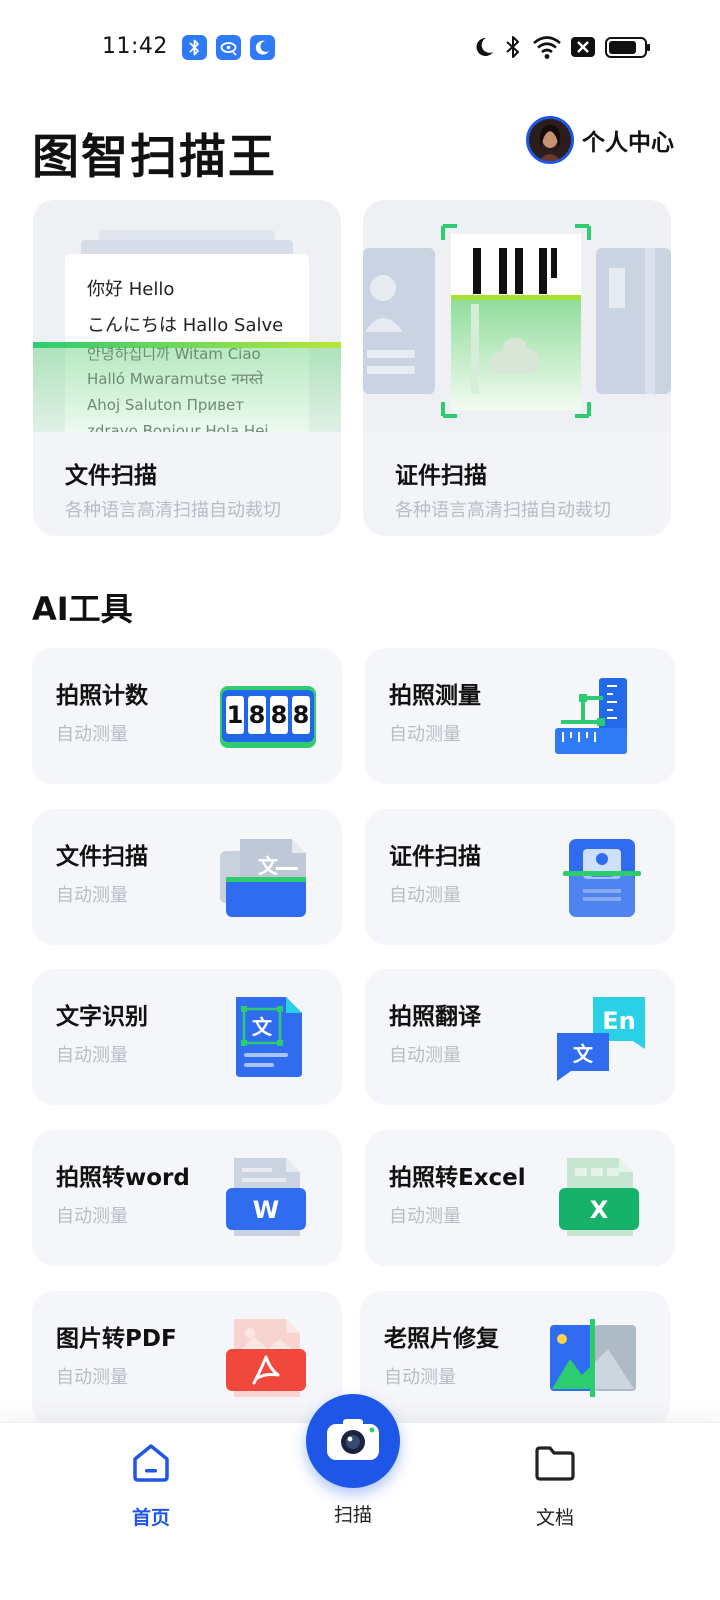 This screenshot has width=720, height=1600. Describe the element at coordinates (353, 1513) in the screenshot. I see `nav-label-scan: 扫描` at that location.